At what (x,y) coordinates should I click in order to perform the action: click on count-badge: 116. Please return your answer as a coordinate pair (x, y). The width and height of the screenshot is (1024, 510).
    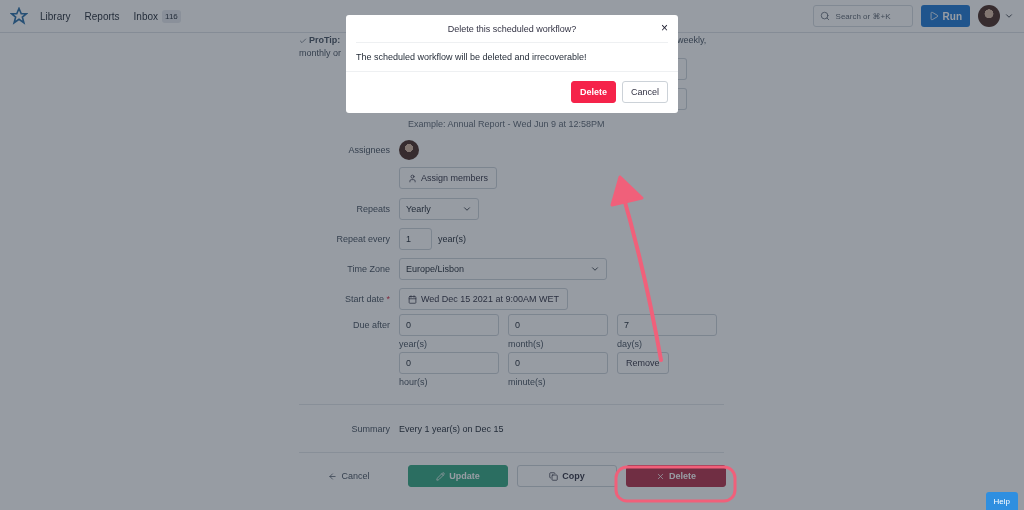
    Looking at the image, I should click on (171, 16).